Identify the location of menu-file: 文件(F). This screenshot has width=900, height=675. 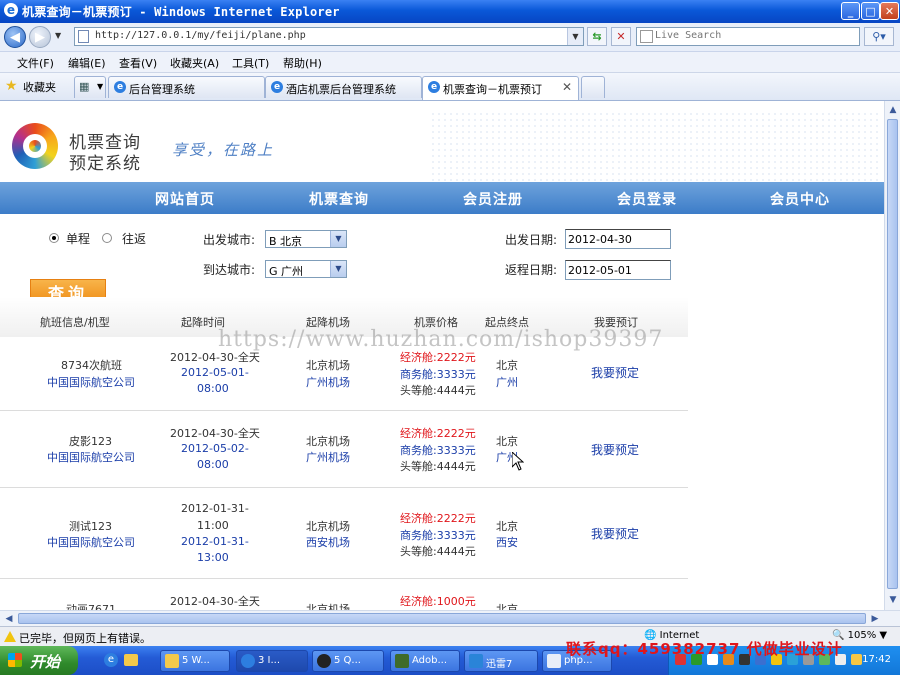
(35, 63).